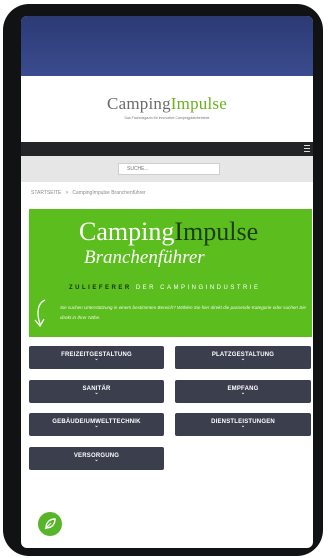 This screenshot has width=328, height=558. What do you see at coordinates (40, 313) in the screenshot?
I see `curved-arrow-down-icon` at bounding box center [40, 313].